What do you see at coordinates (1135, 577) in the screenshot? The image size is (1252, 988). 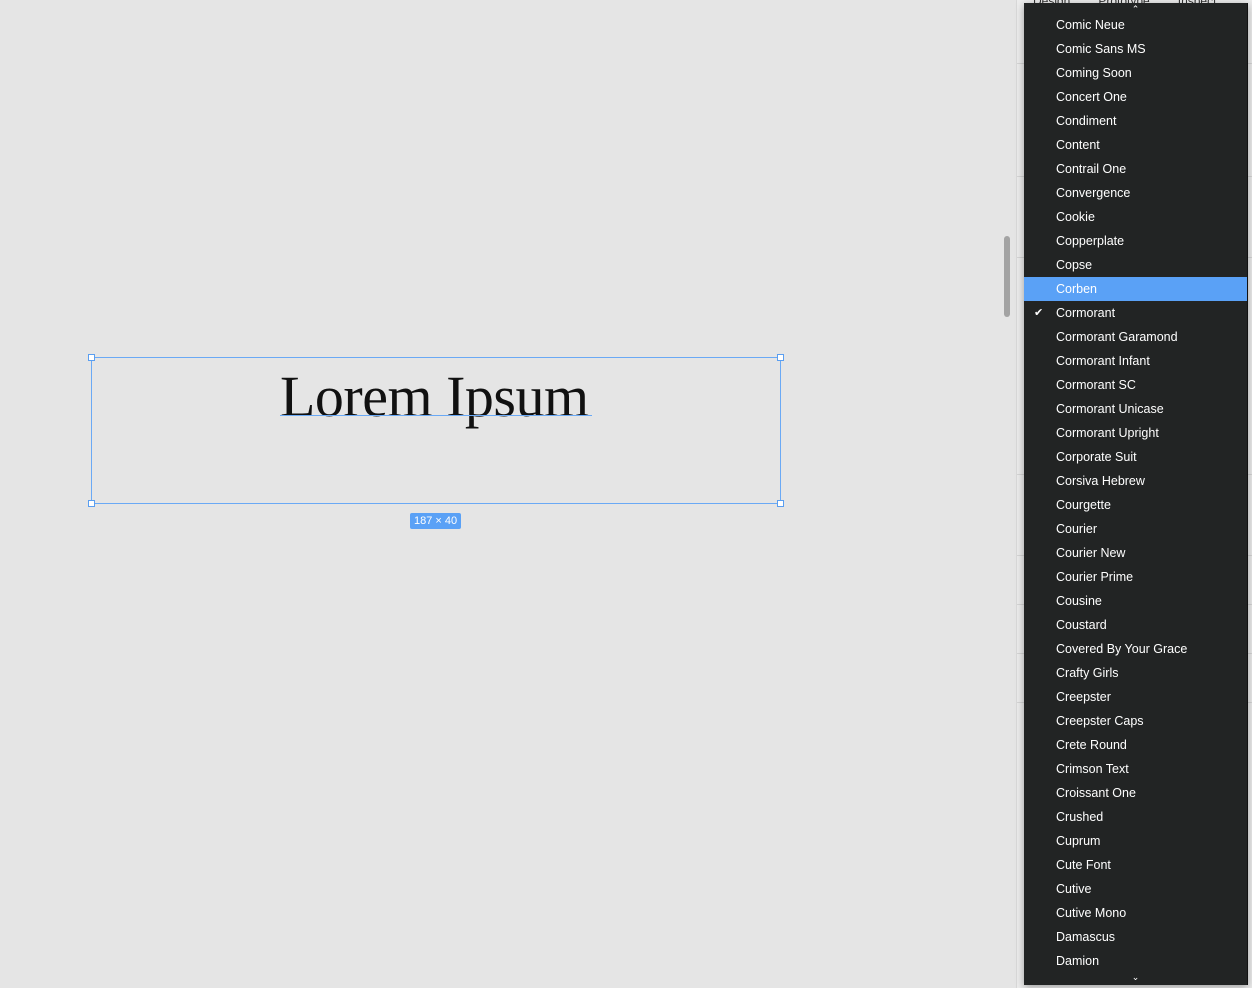 I see `font-option: Courier Prime` at bounding box center [1135, 577].